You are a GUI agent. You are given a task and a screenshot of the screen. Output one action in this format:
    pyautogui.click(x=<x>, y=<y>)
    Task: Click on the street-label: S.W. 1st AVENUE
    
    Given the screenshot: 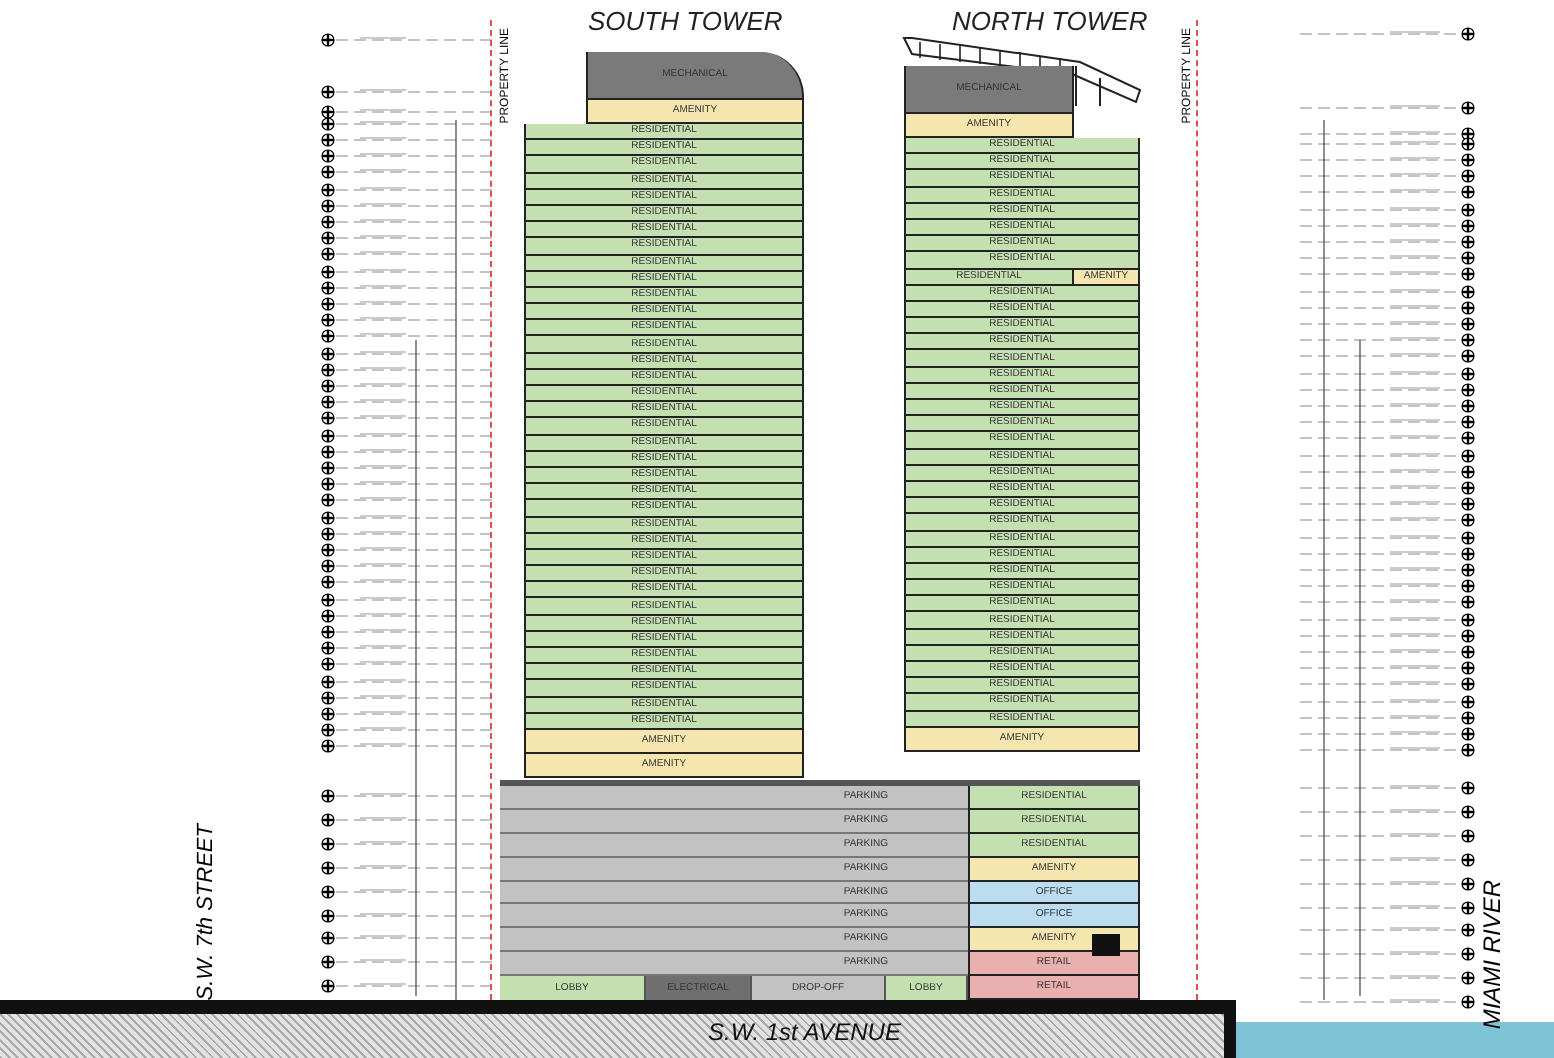 What is the action you would take?
    pyautogui.click(x=804, y=1032)
    